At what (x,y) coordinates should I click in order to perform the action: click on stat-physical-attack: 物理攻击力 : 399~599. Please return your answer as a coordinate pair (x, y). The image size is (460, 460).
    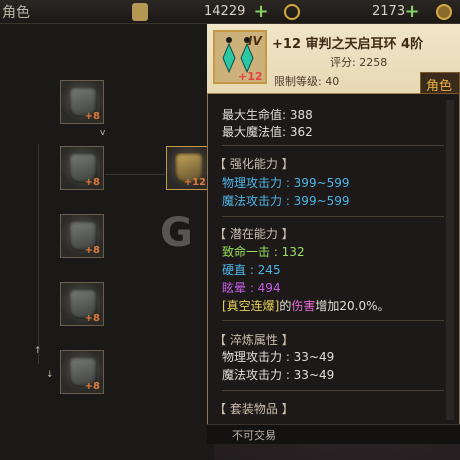
    Looking at the image, I should click on (286, 183).